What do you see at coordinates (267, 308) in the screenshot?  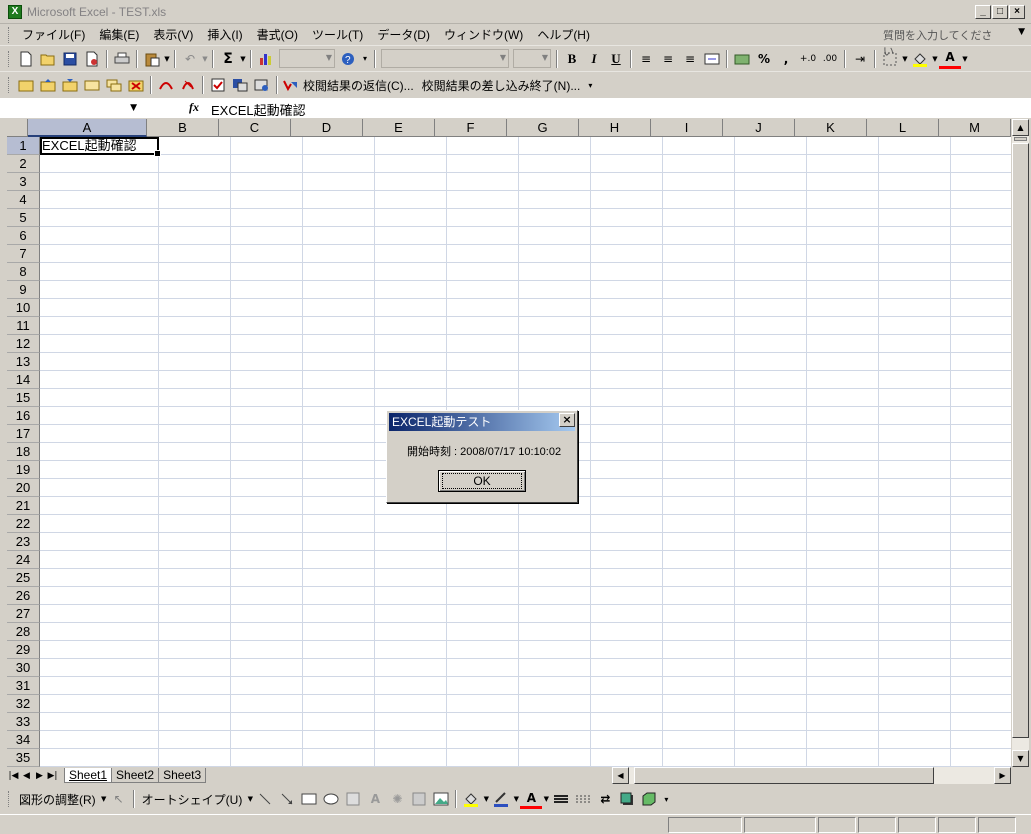 I see `cell-c10` at bounding box center [267, 308].